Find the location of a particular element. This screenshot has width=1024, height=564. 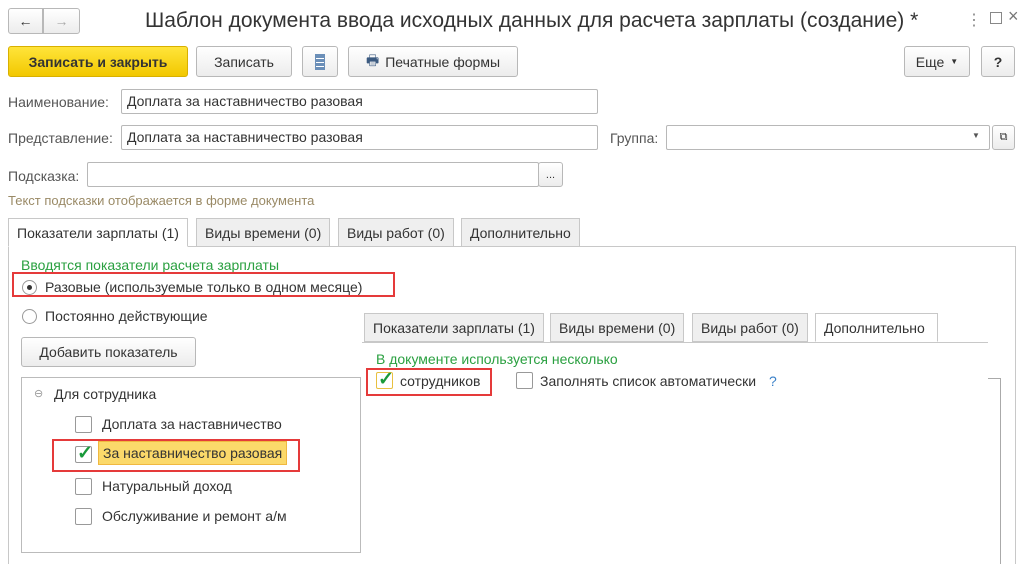

help-button: ? is located at coordinates (998, 61).